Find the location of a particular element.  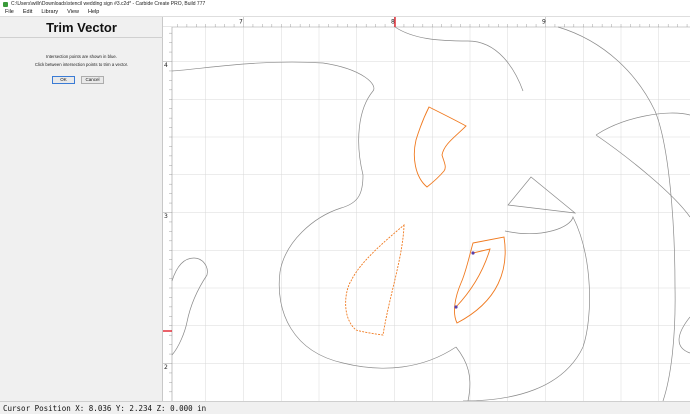

ruler-label-left: 3 is located at coordinates (166, 216).